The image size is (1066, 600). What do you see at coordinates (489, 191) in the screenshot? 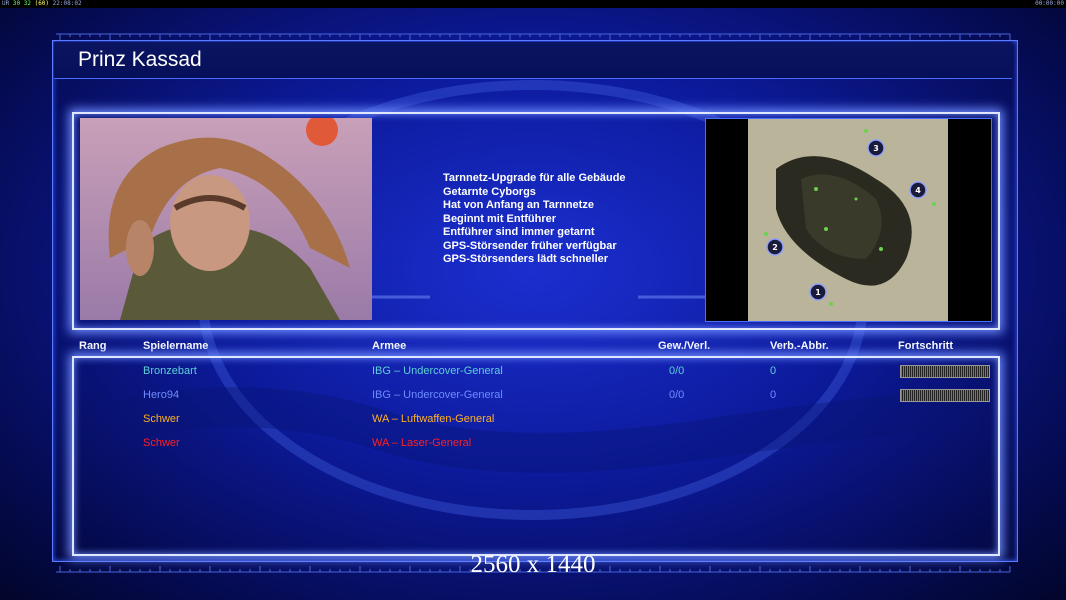
I see `perk-item: Getarnte Cyborgs` at bounding box center [489, 191].